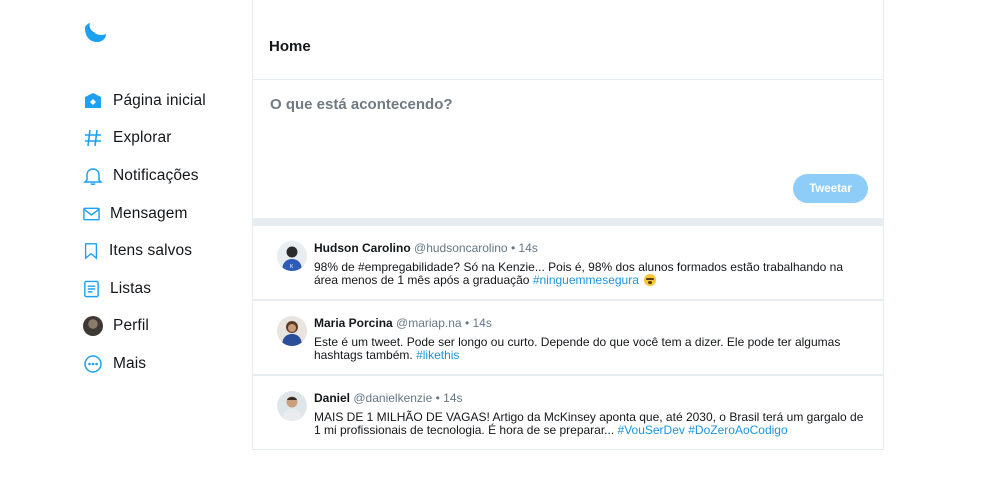 The height and width of the screenshot is (495, 1007). I want to click on tweet-hashtag: #DoZeroAoCodigo, so click(737, 430).